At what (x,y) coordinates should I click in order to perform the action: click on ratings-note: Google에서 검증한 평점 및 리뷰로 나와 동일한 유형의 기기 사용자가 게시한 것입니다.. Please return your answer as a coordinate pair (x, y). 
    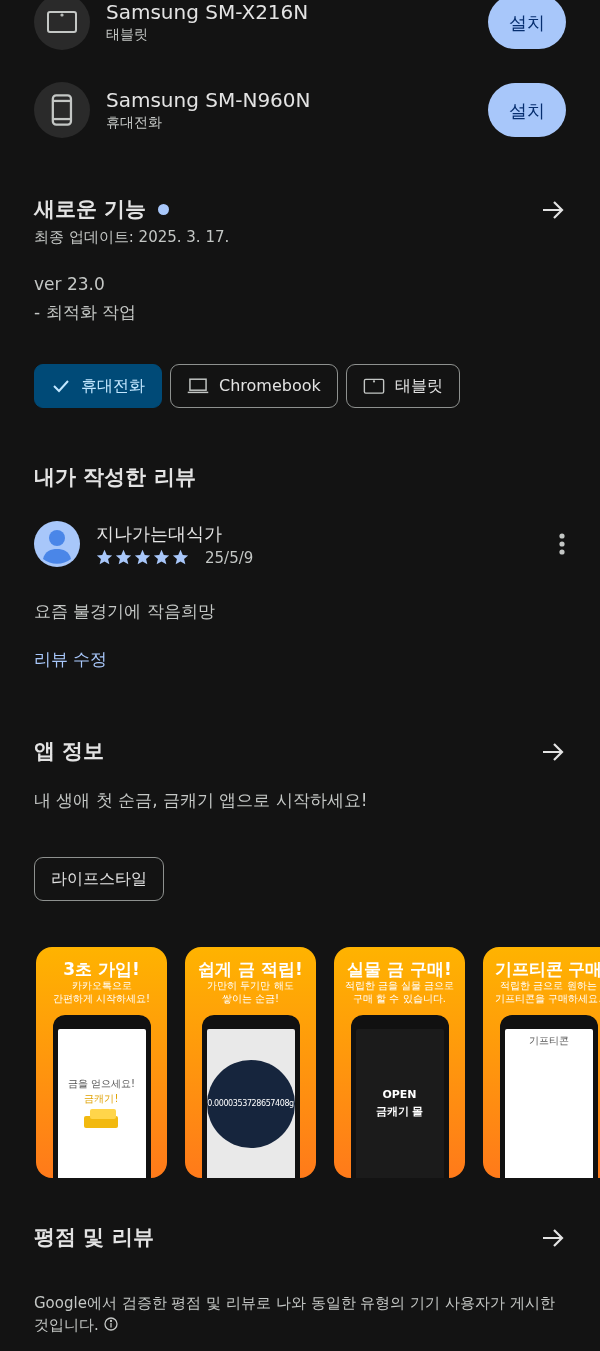
    Looking at the image, I should click on (295, 1314).